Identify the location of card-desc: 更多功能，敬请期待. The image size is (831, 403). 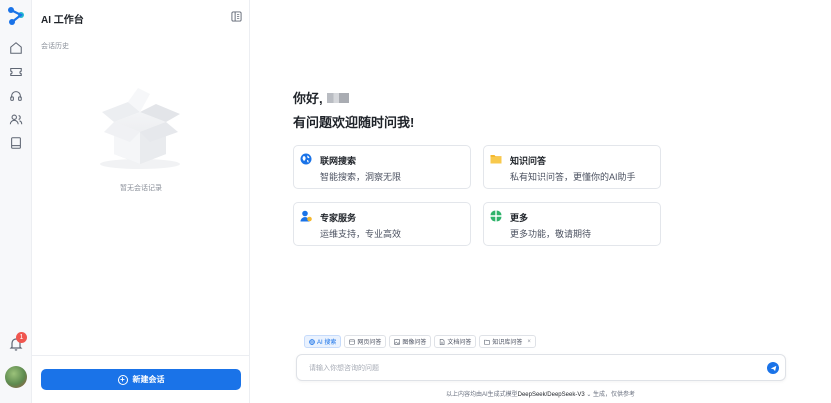
(551, 234).